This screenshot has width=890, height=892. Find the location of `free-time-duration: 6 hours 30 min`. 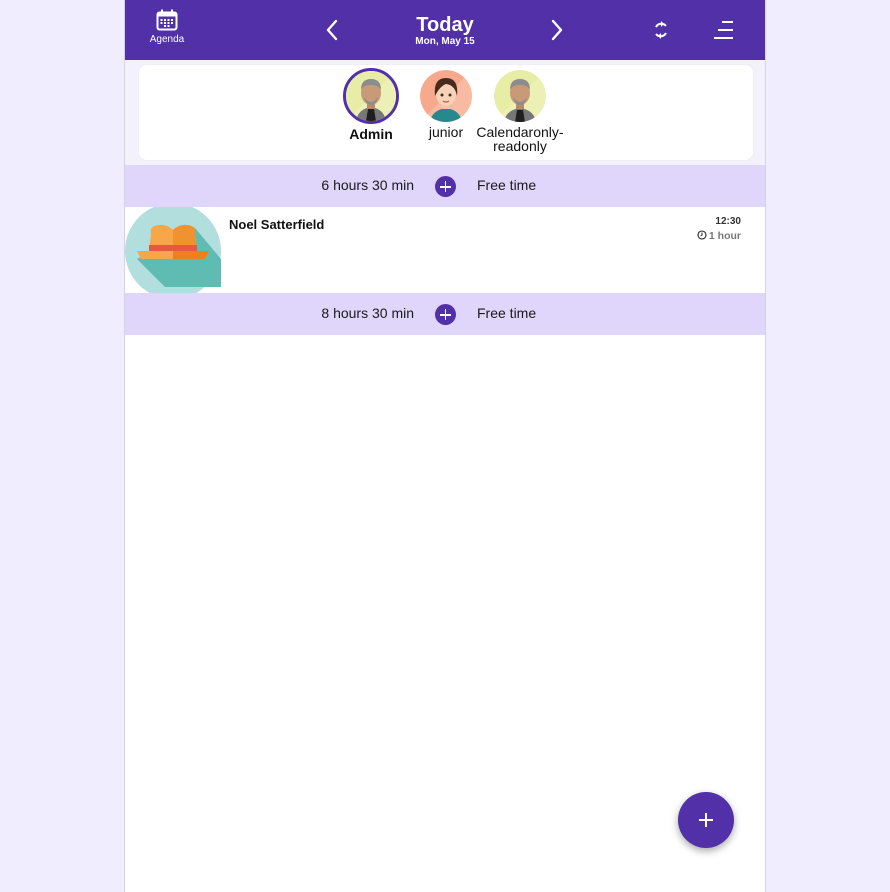

free-time-duration: 6 hours 30 min is located at coordinates (367, 185).